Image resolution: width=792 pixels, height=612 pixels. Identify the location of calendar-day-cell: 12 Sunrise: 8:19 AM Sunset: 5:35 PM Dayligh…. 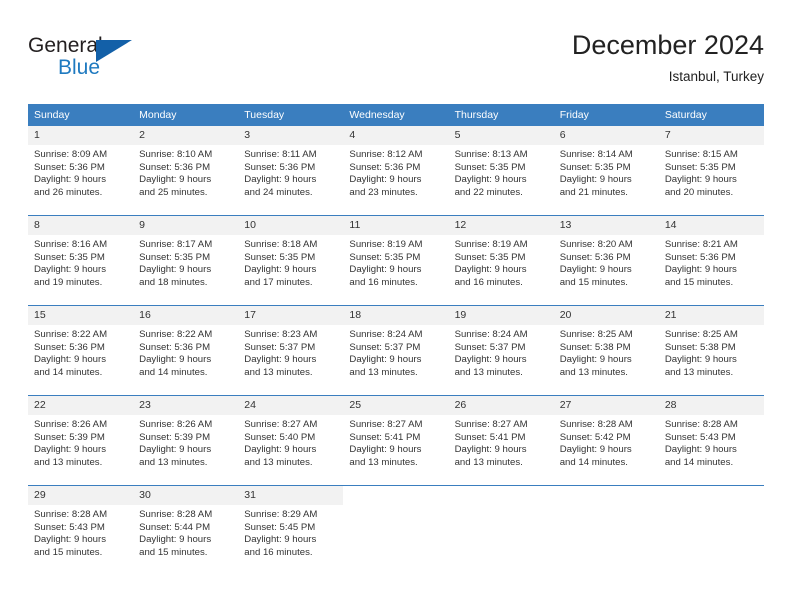
(501, 260).